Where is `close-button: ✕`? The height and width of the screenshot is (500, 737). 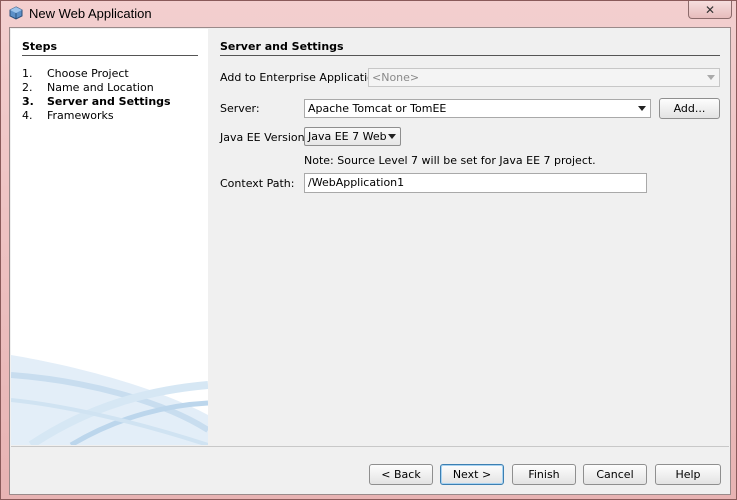 close-button: ✕ is located at coordinates (710, 10).